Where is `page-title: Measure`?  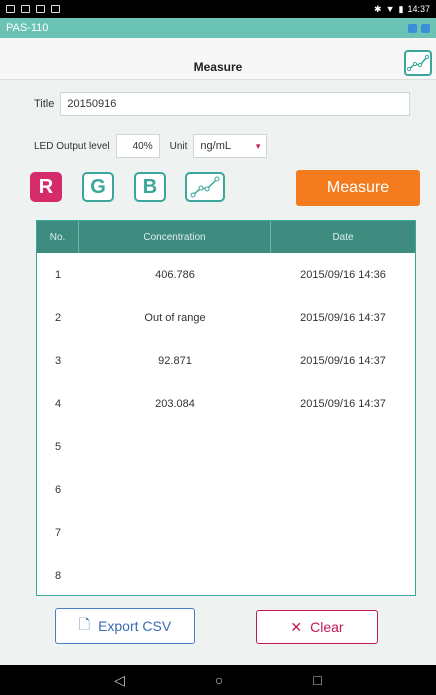 page-title: Measure is located at coordinates (218, 67).